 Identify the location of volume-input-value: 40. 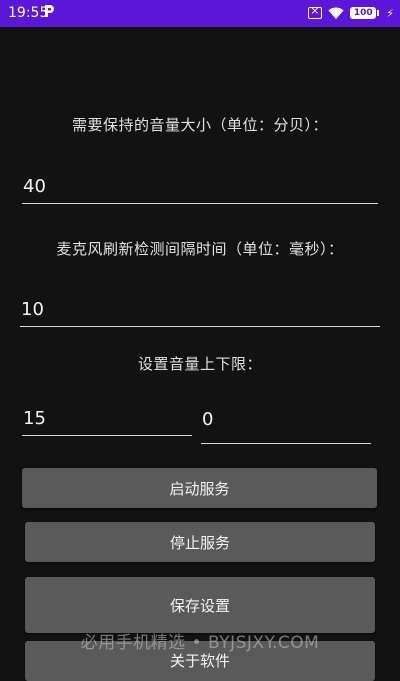
(34, 186).